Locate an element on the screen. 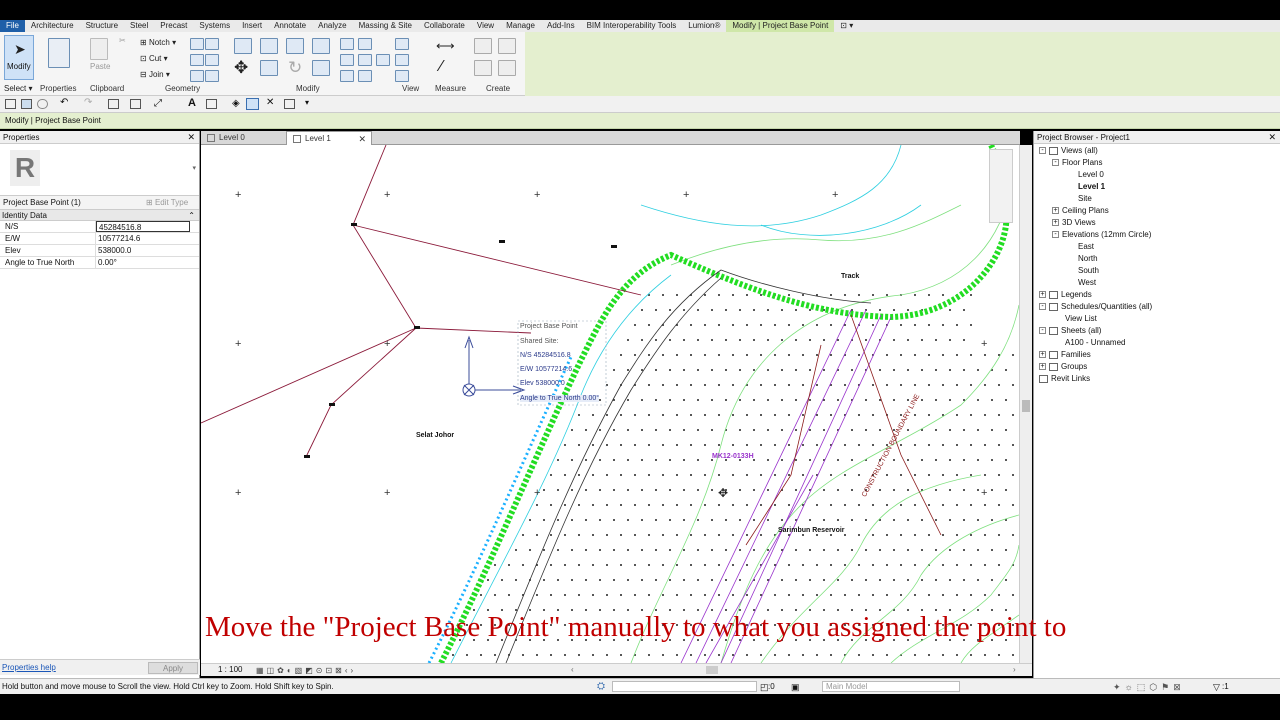 The image size is (1280, 720). create-group-icon is located at coordinates (483, 68).